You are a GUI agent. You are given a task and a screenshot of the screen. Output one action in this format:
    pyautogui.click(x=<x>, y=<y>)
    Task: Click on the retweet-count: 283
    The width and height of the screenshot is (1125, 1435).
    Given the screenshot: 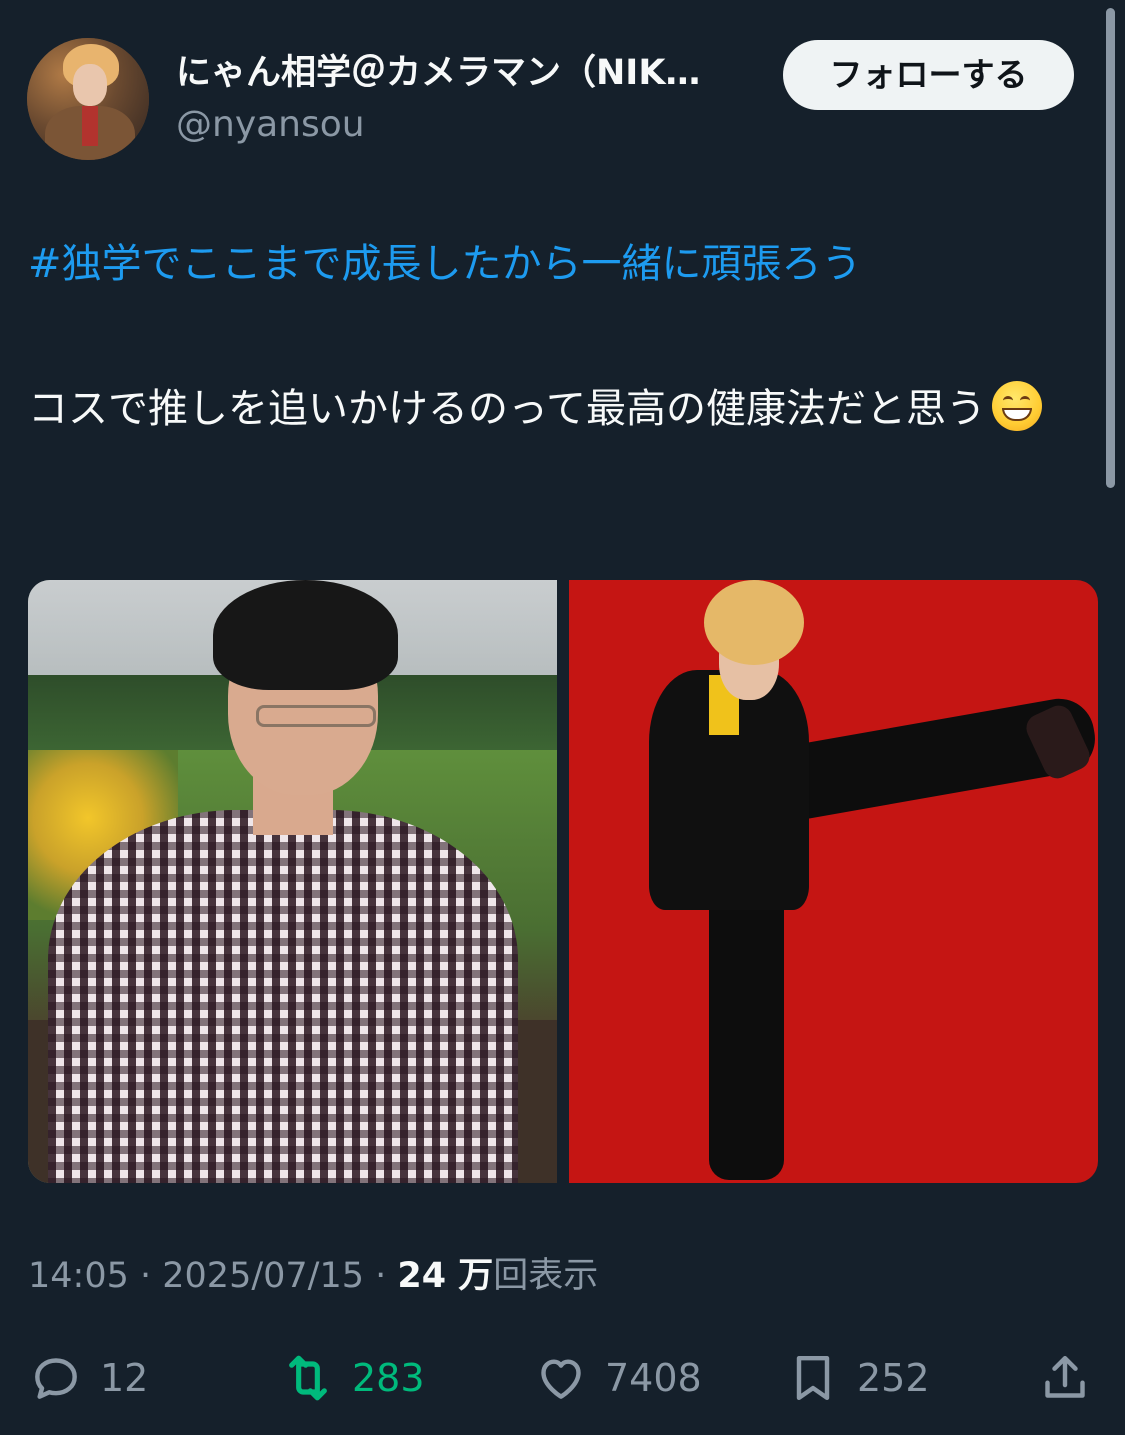 What is the action you would take?
    pyautogui.click(x=388, y=1378)
    